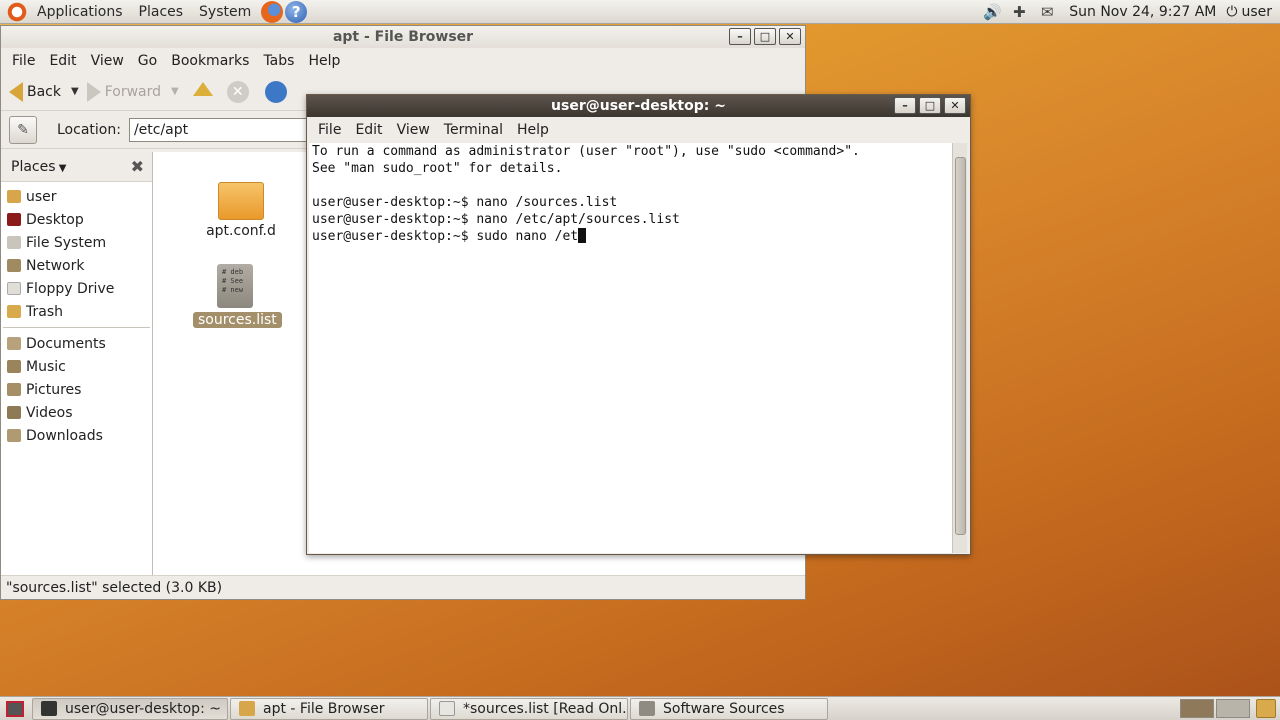 Image resolution: width=1280 pixels, height=720 pixels. I want to click on show-desktop-icon, so click(15, 708).